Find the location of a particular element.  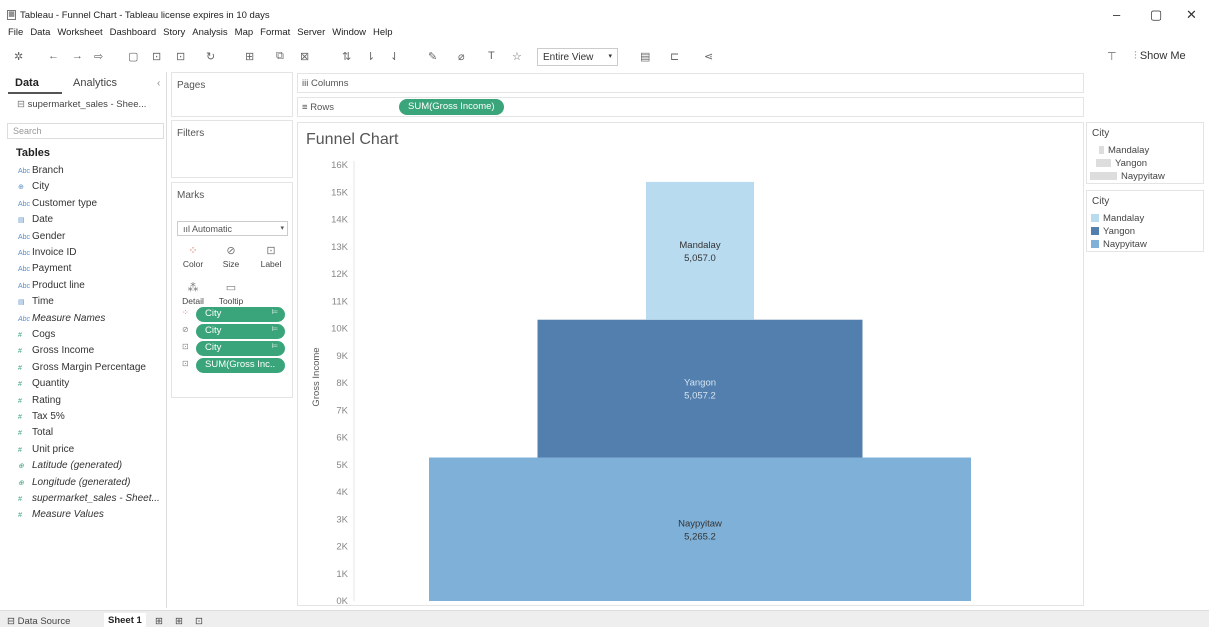

field-item: Abc Customer type is located at coordinates (57, 203).